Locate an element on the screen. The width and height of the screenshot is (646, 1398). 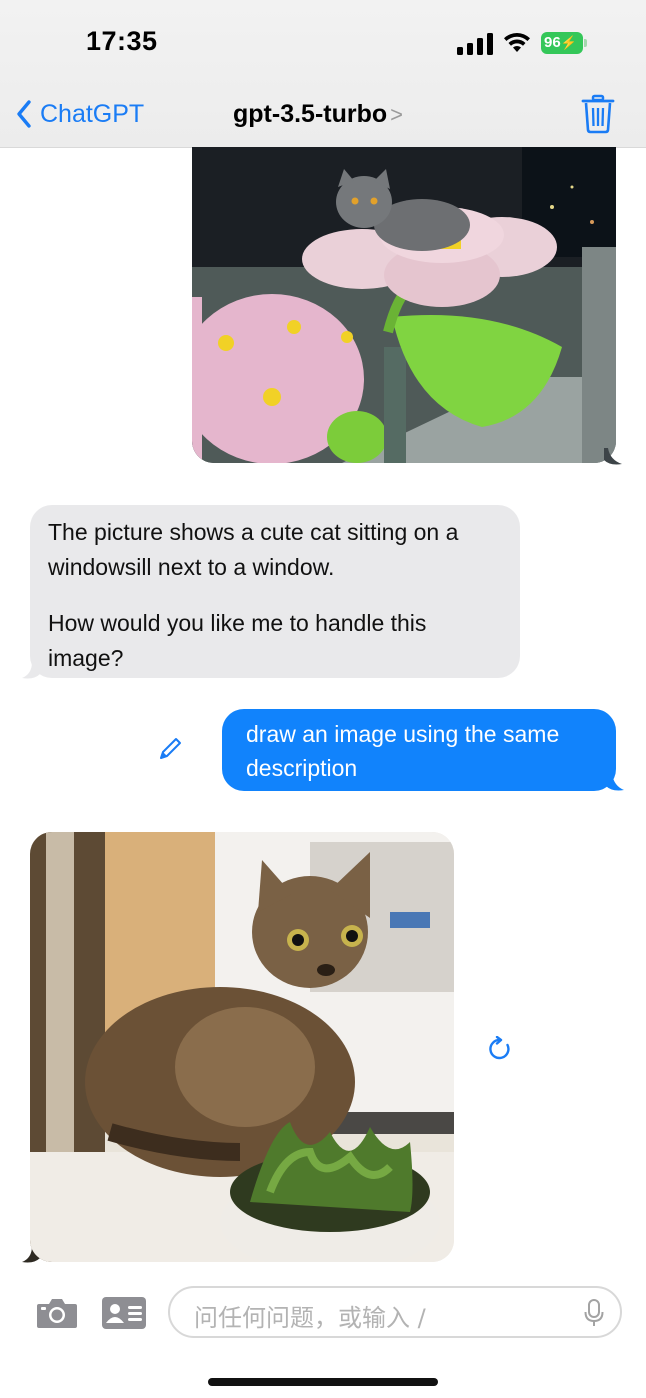
contact-card-icon is located at coordinates (124, 1313).